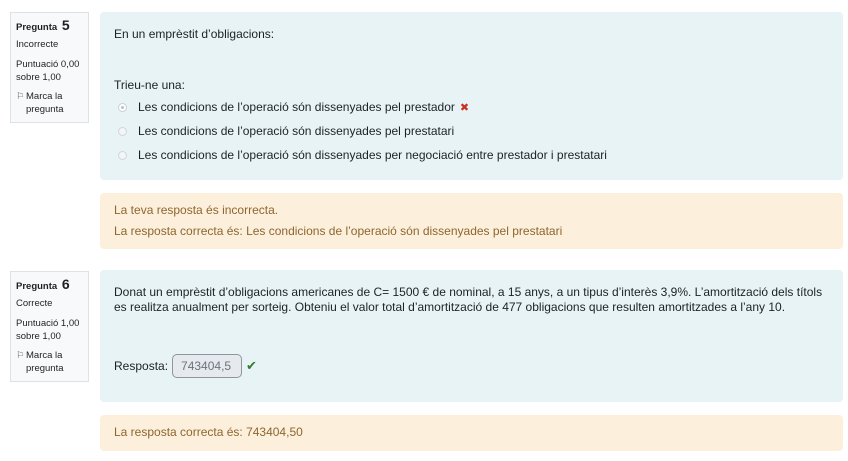  Describe the element at coordinates (464, 107) in the screenshot. I see `cross-icon: ✖` at that location.